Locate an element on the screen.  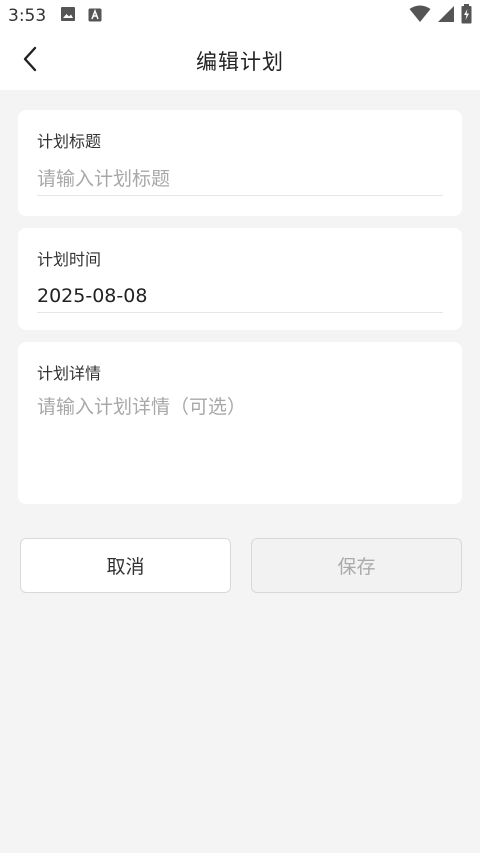
app-bar: 编辑计划 is located at coordinates (240, 61).